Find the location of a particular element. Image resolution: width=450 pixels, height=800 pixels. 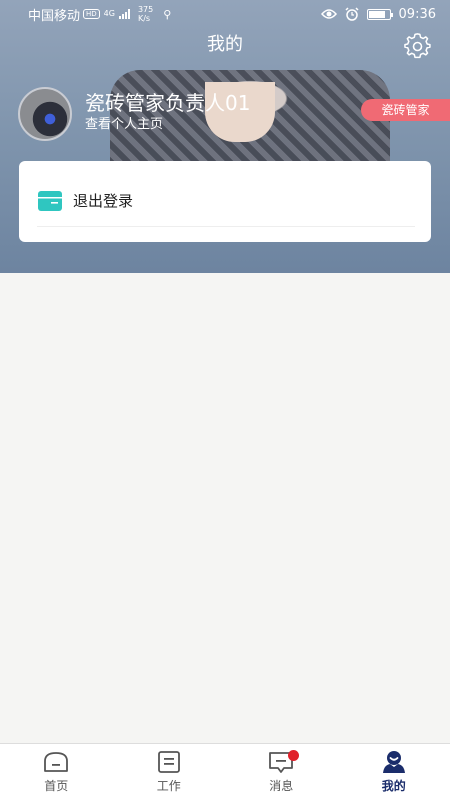

status-bar: 中国移动 HD 4G 375 K/s ⚲ 09:36 is located at coordinates (225, 14).